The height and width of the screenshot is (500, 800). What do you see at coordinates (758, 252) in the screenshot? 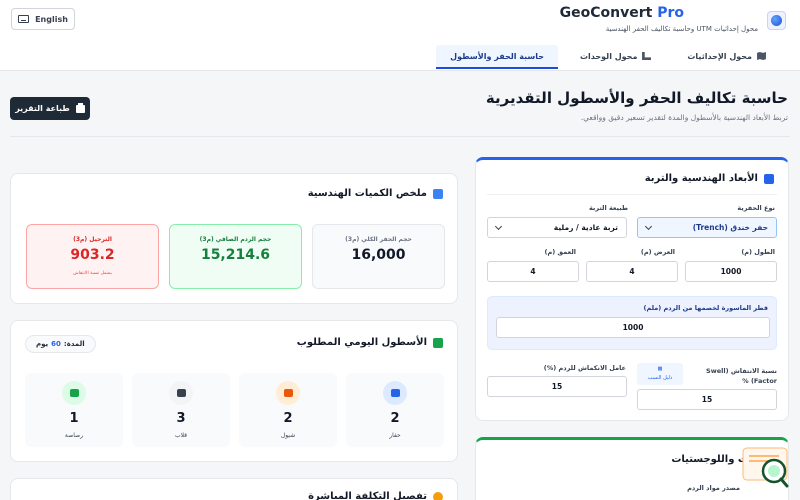
I see `length-label: الطول (م)` at bounding box center [758, 252].